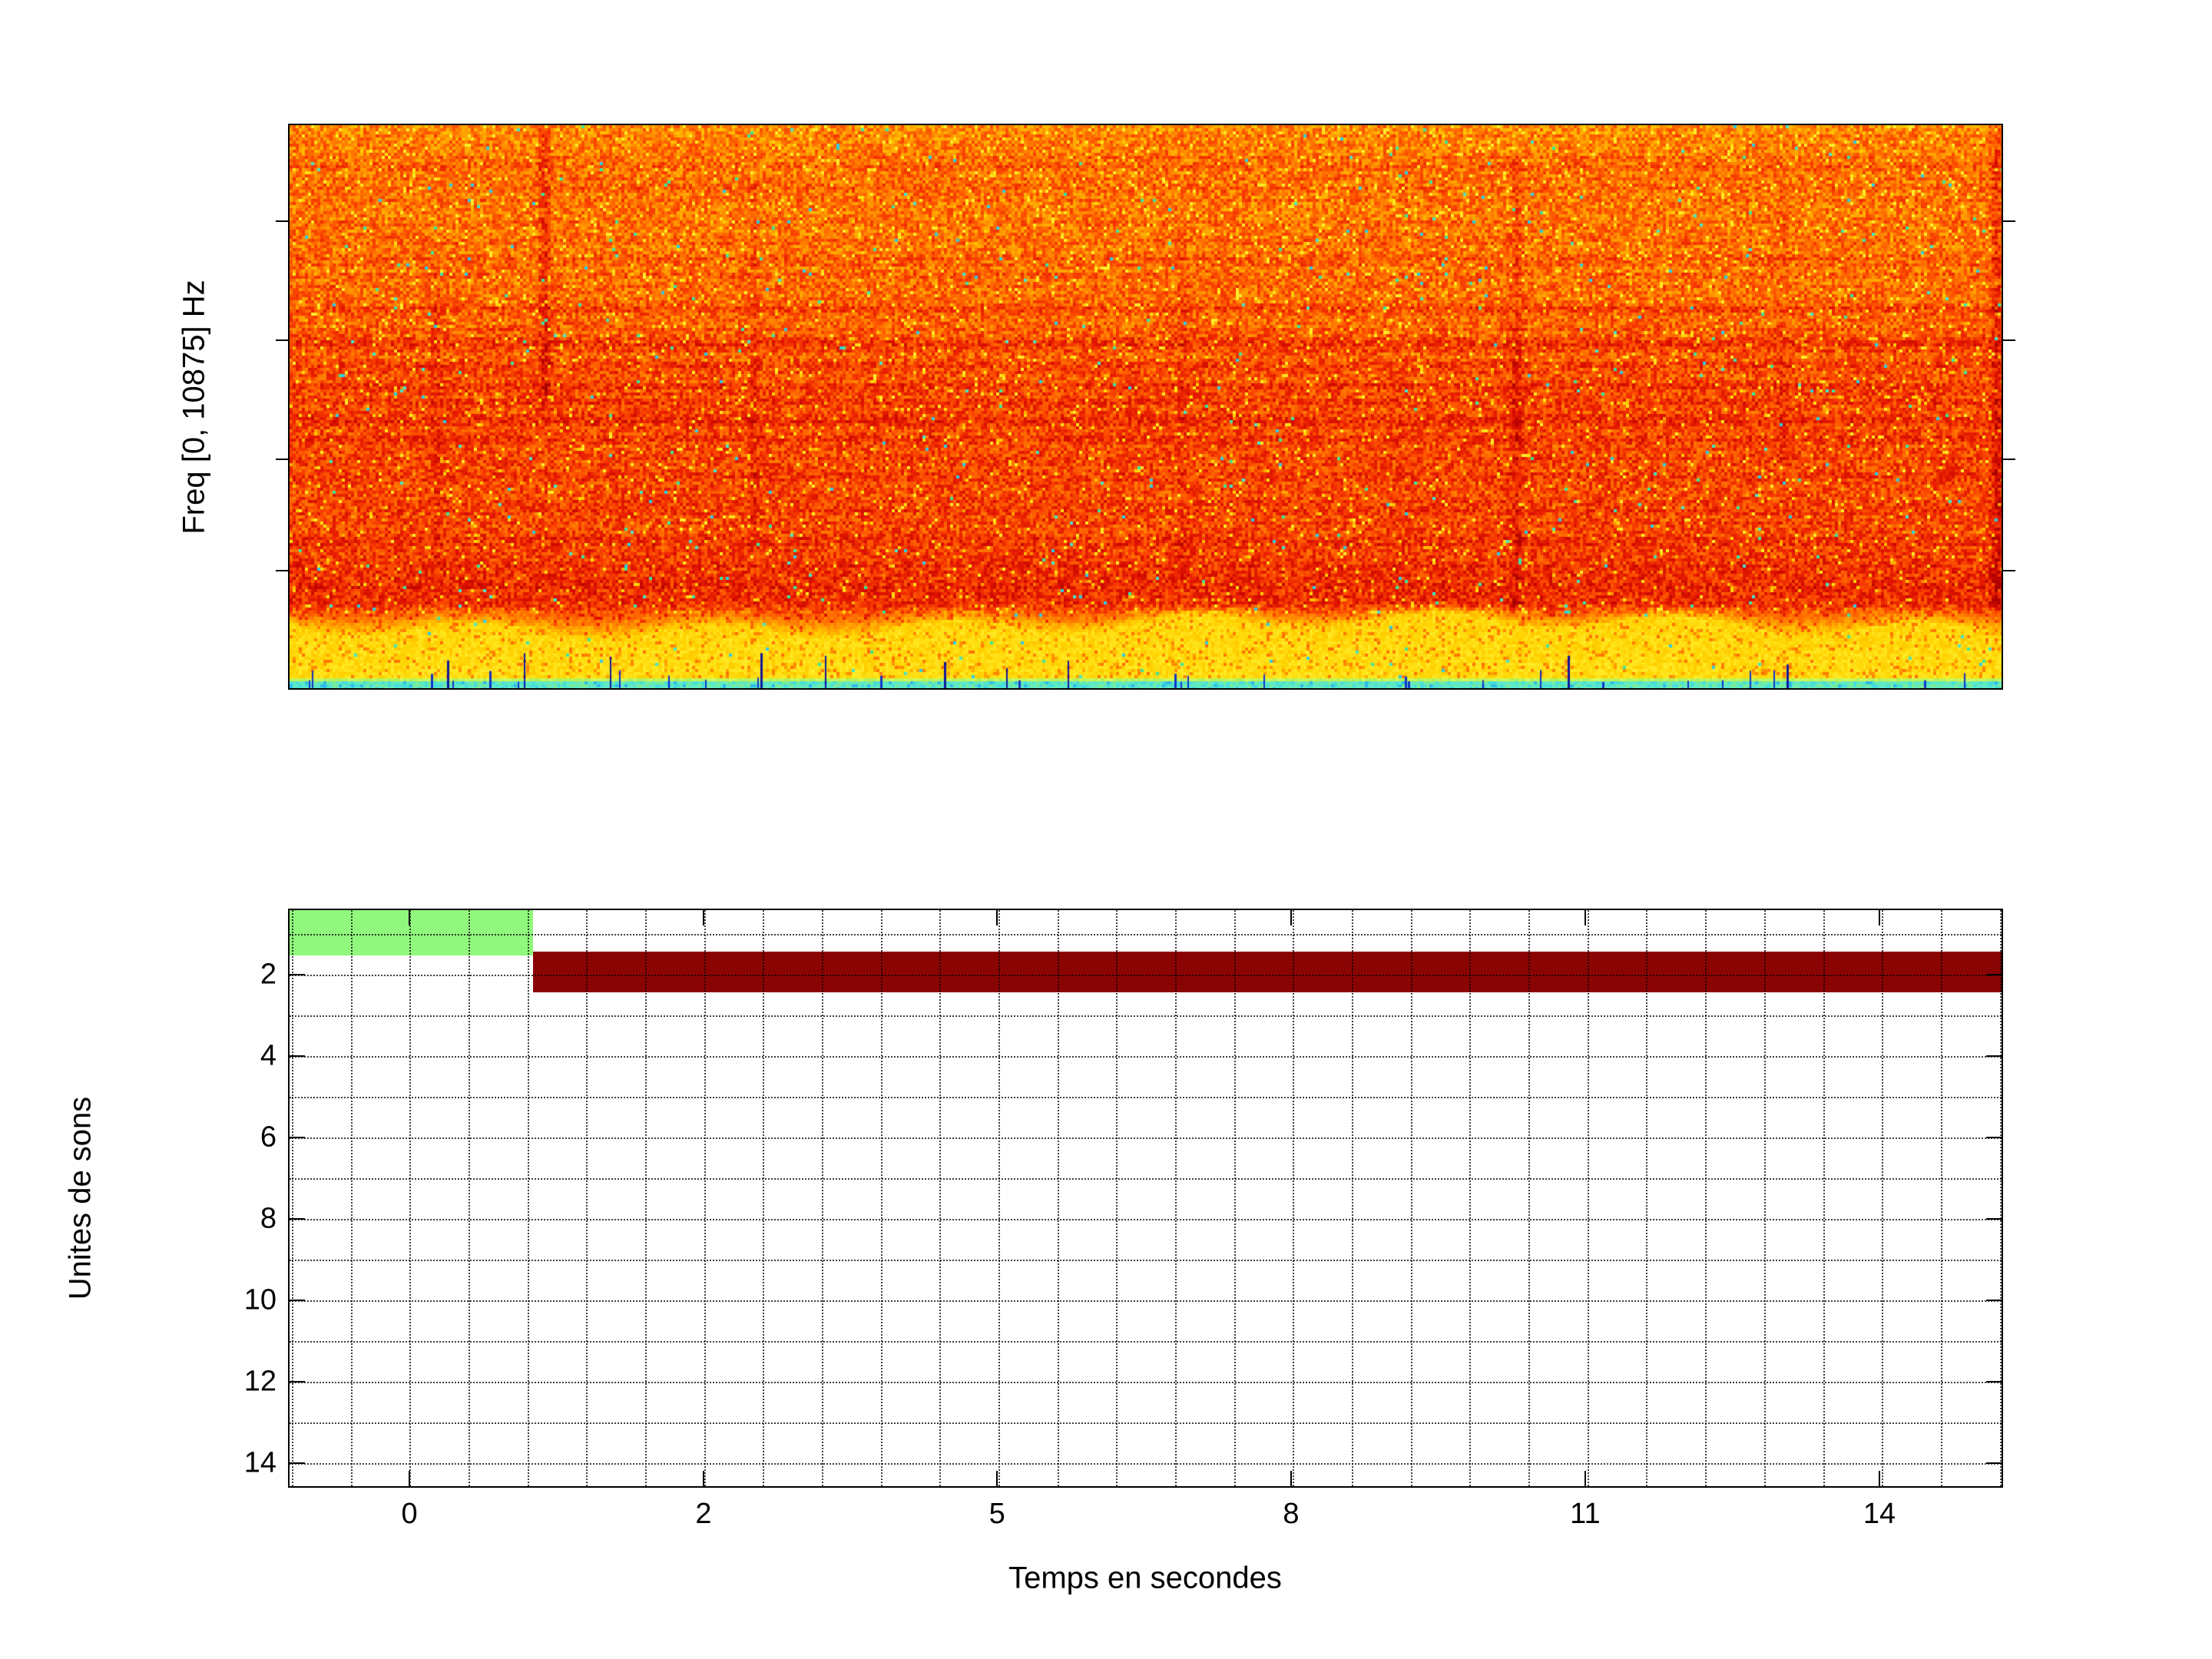 This screenshot has width=2212, height=1659. I want to click on x-tick-label: 8, so click(1291, 1514).